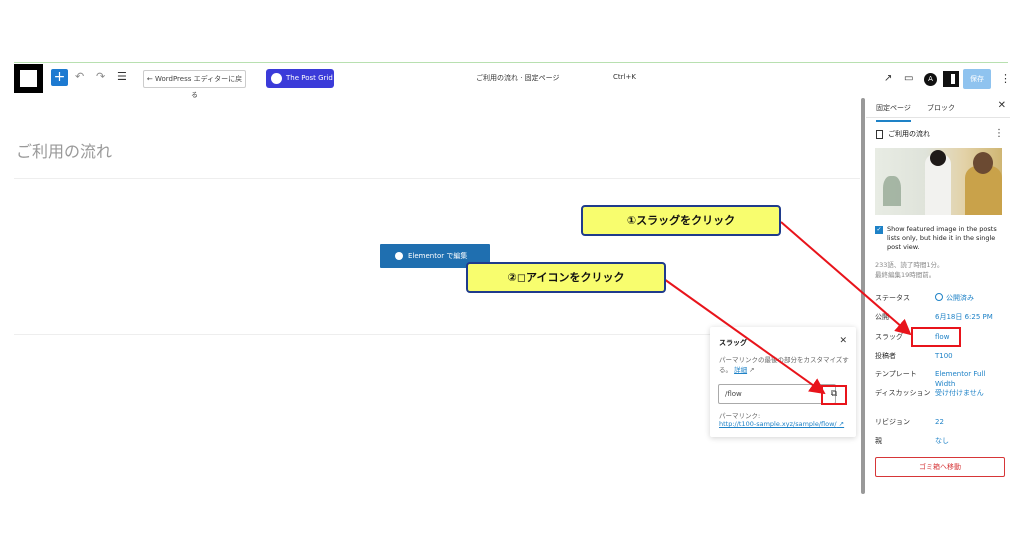  Describe the element at coordinates (1005, 79) in the screenshot. I see `options-menu-icon: ⋮` at that location.